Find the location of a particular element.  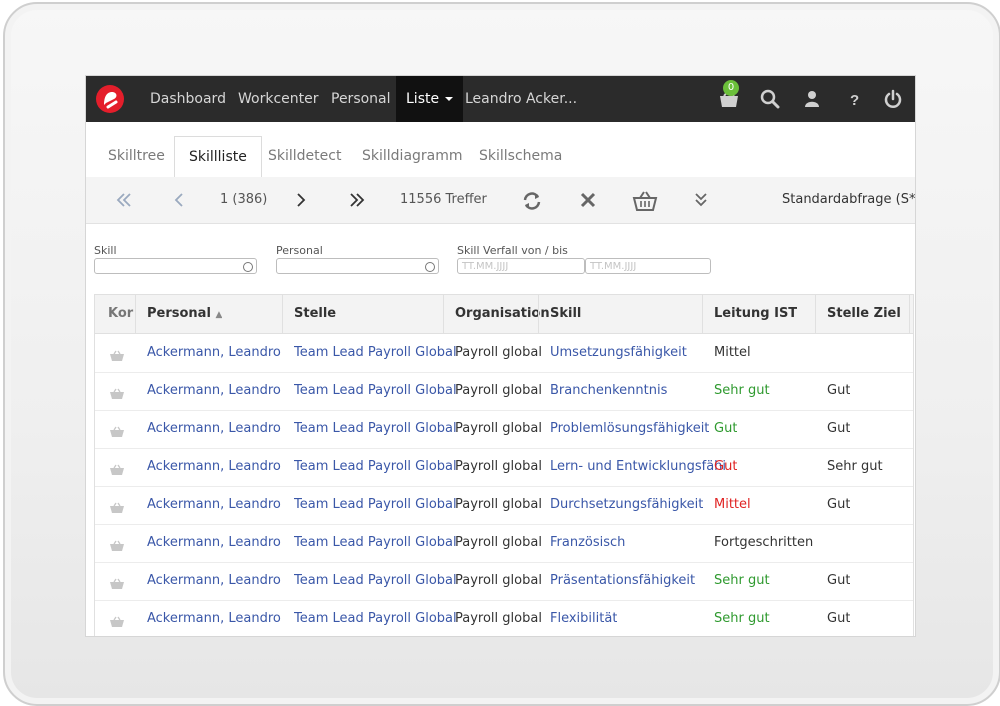

refresh-icon is located at coordinates (531, 200).